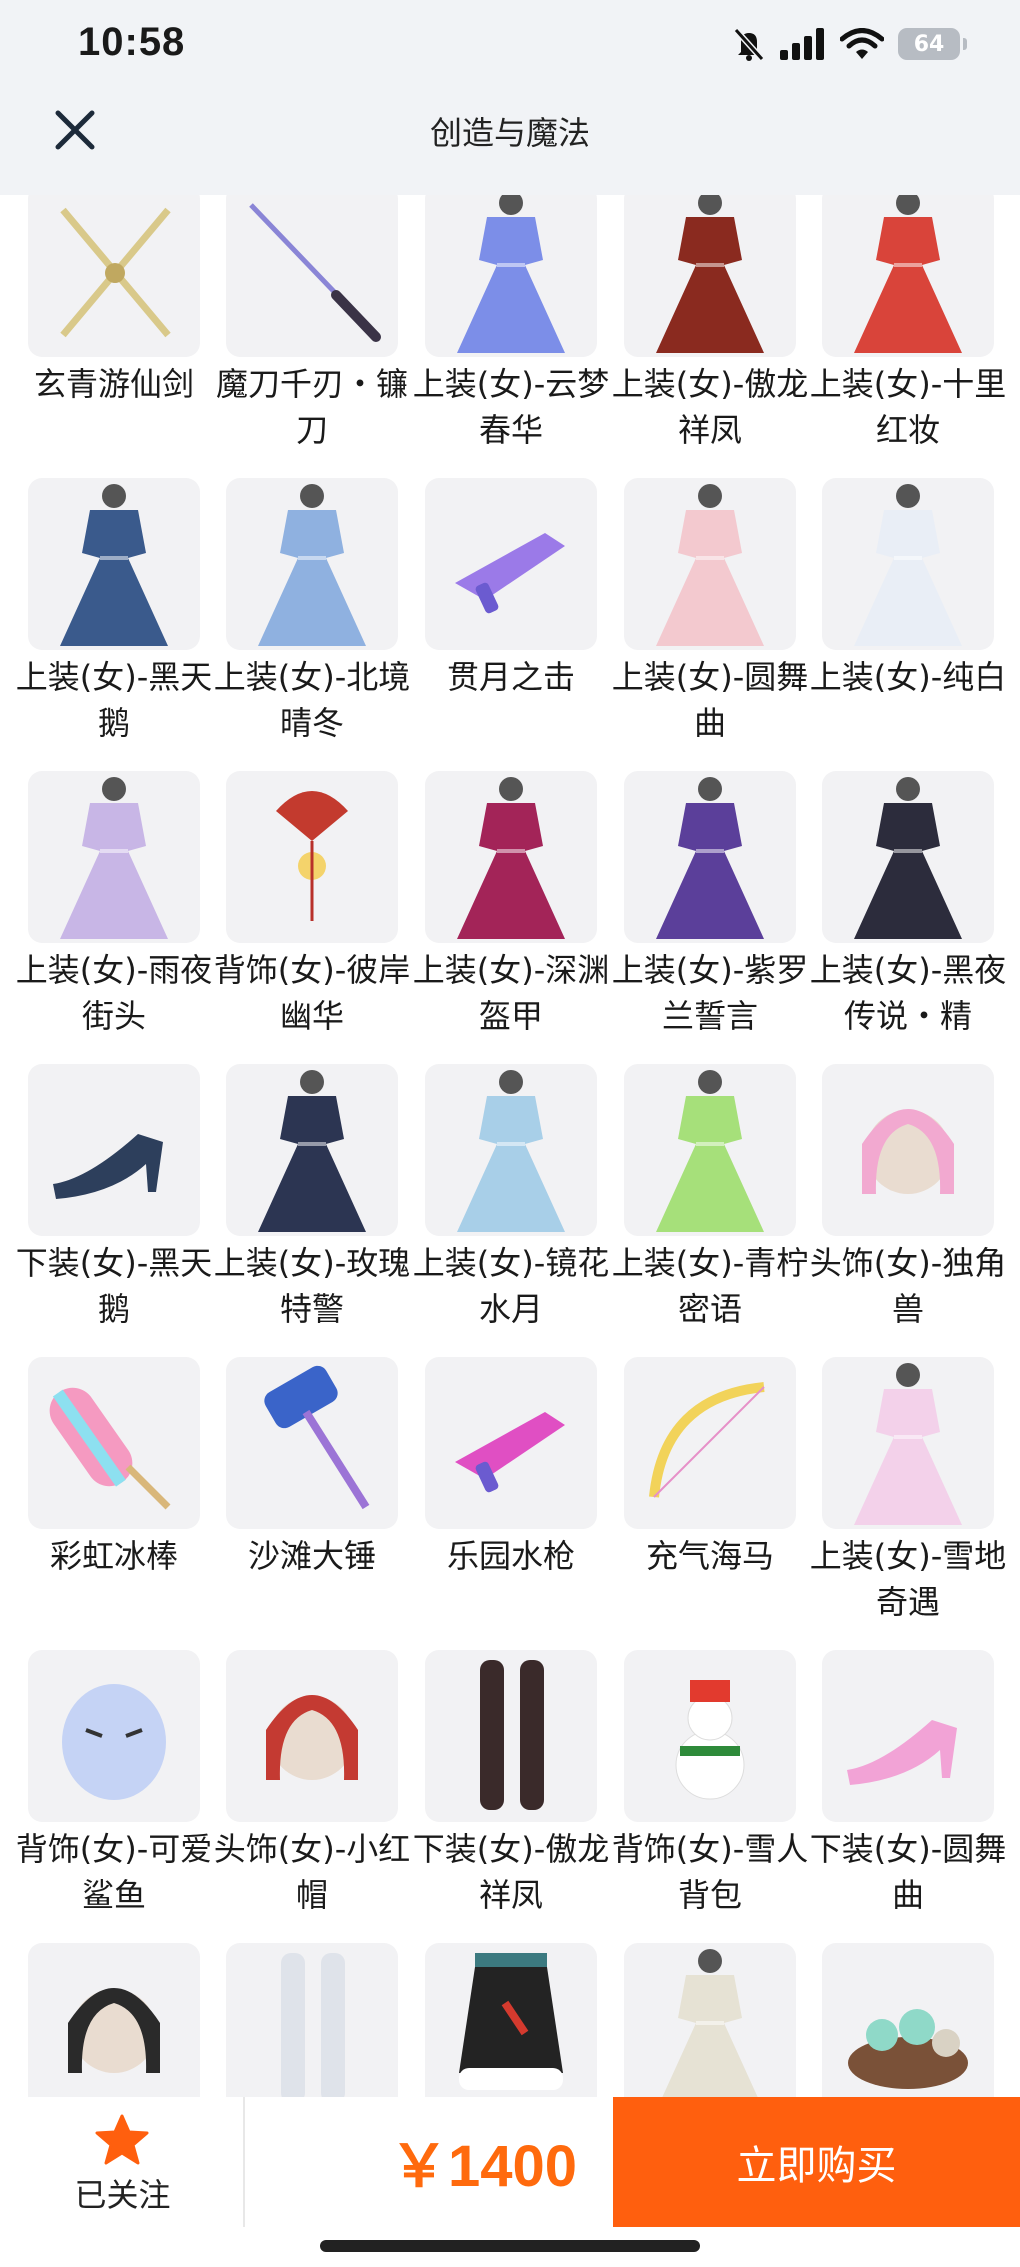 The height and width of the screenshot is (2267, 1020). Describe the element at coordinates (114, 1198) in the screenshot. I see `product-item: 下装(女)-黑天鹅` at that location.